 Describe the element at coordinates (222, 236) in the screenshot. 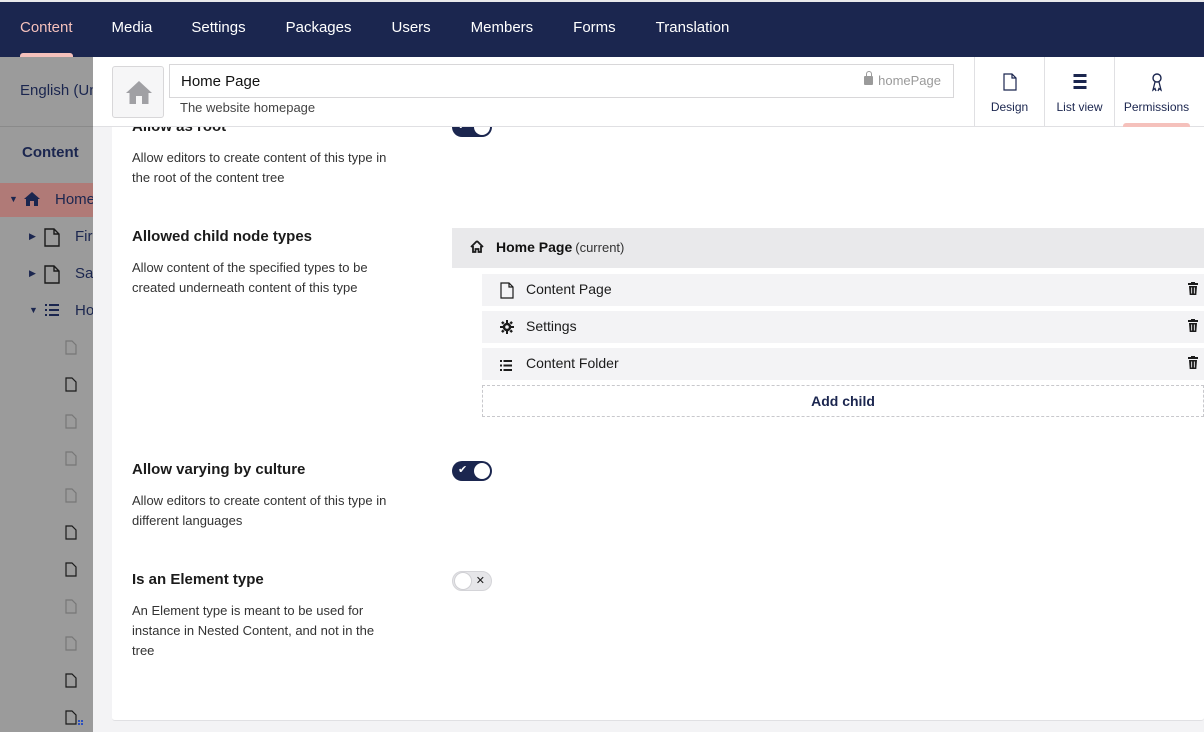

I see `allowed-children-label: Allowed child node types` at that location.